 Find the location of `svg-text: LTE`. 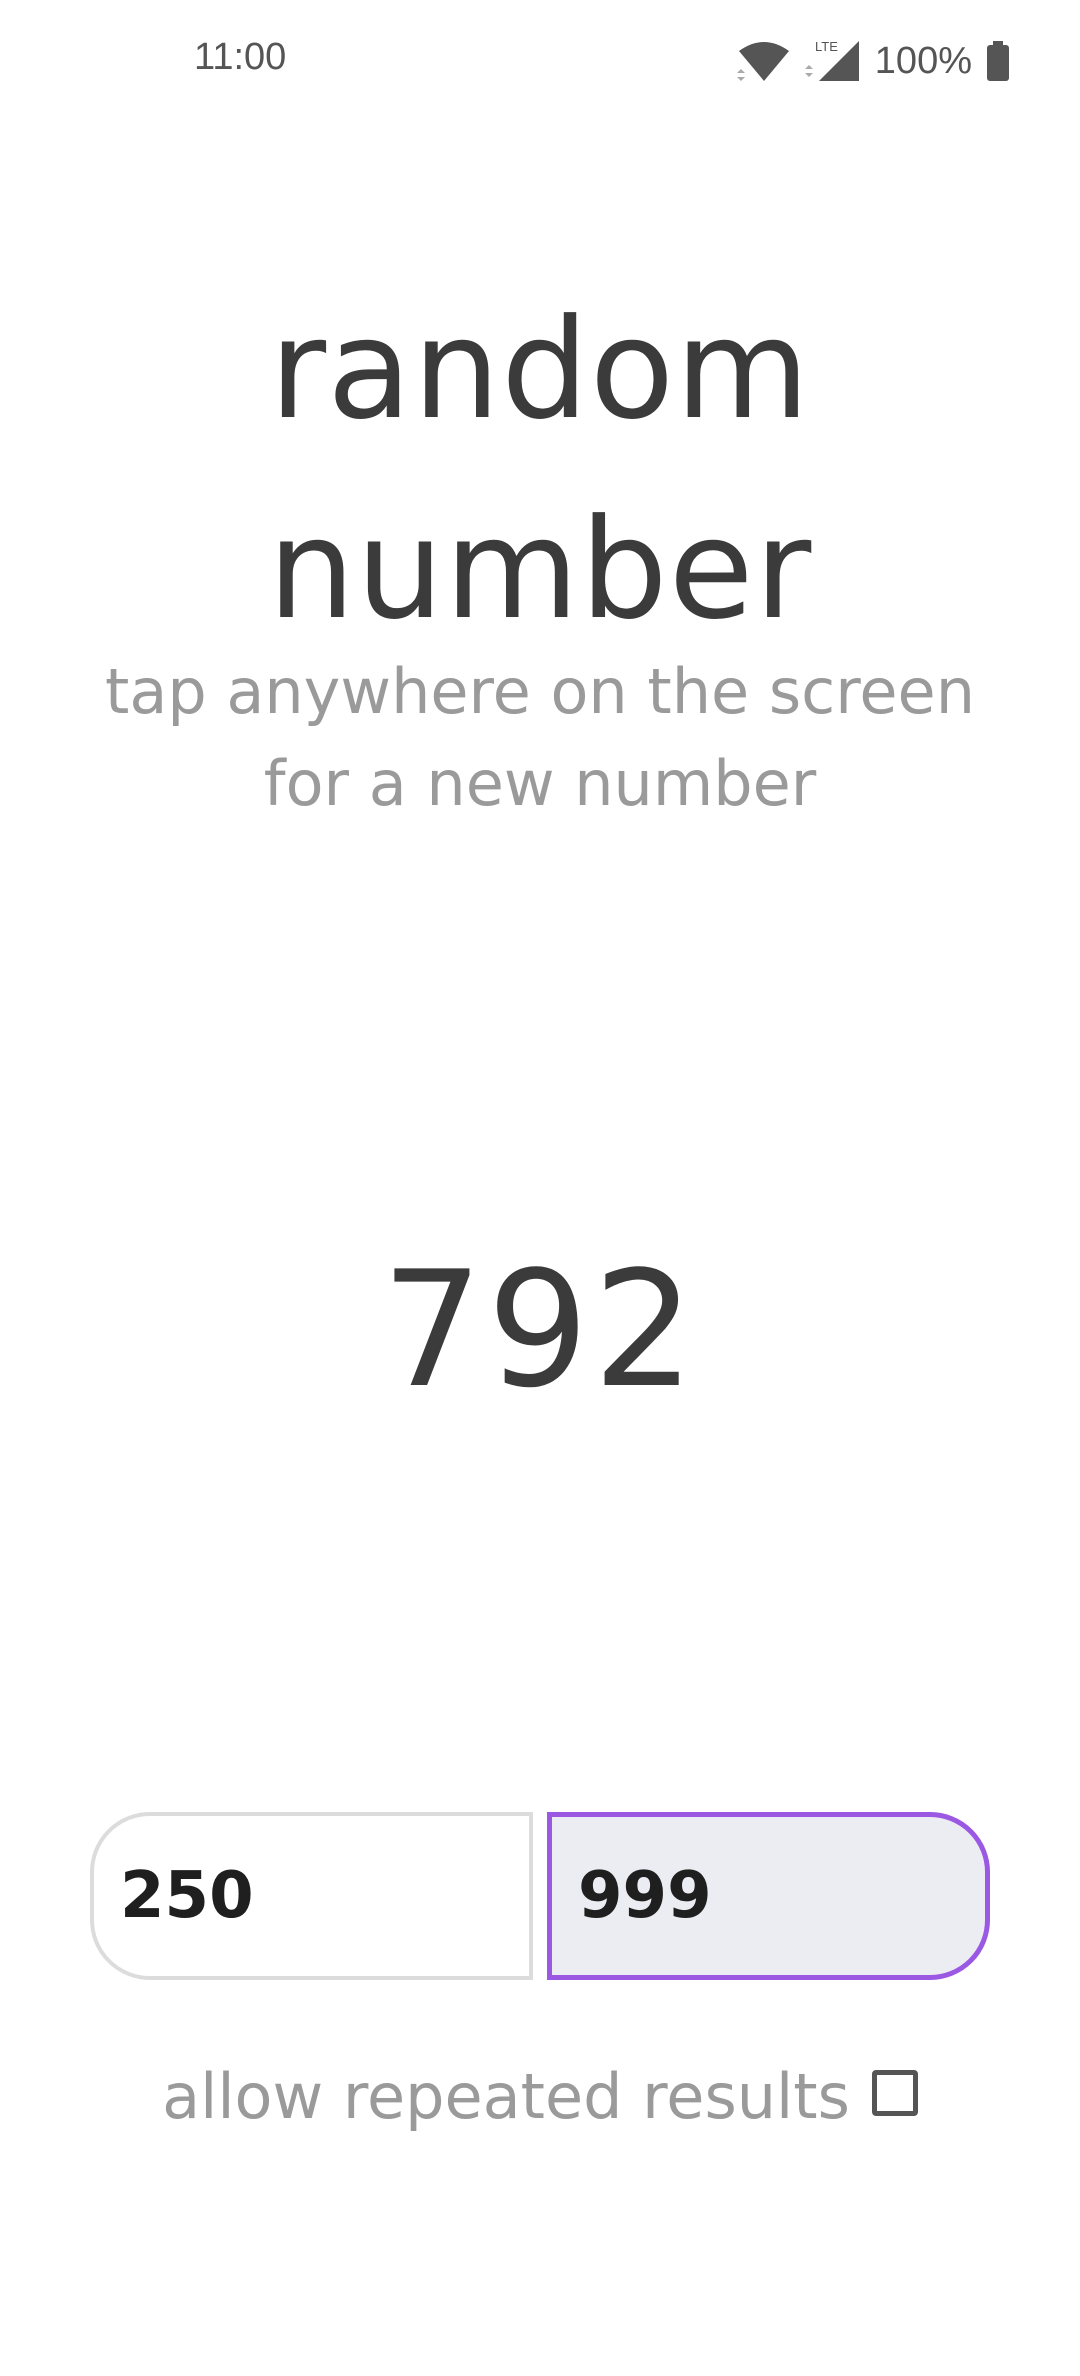

svg-text: LTE is located at coordinates (826, 46).